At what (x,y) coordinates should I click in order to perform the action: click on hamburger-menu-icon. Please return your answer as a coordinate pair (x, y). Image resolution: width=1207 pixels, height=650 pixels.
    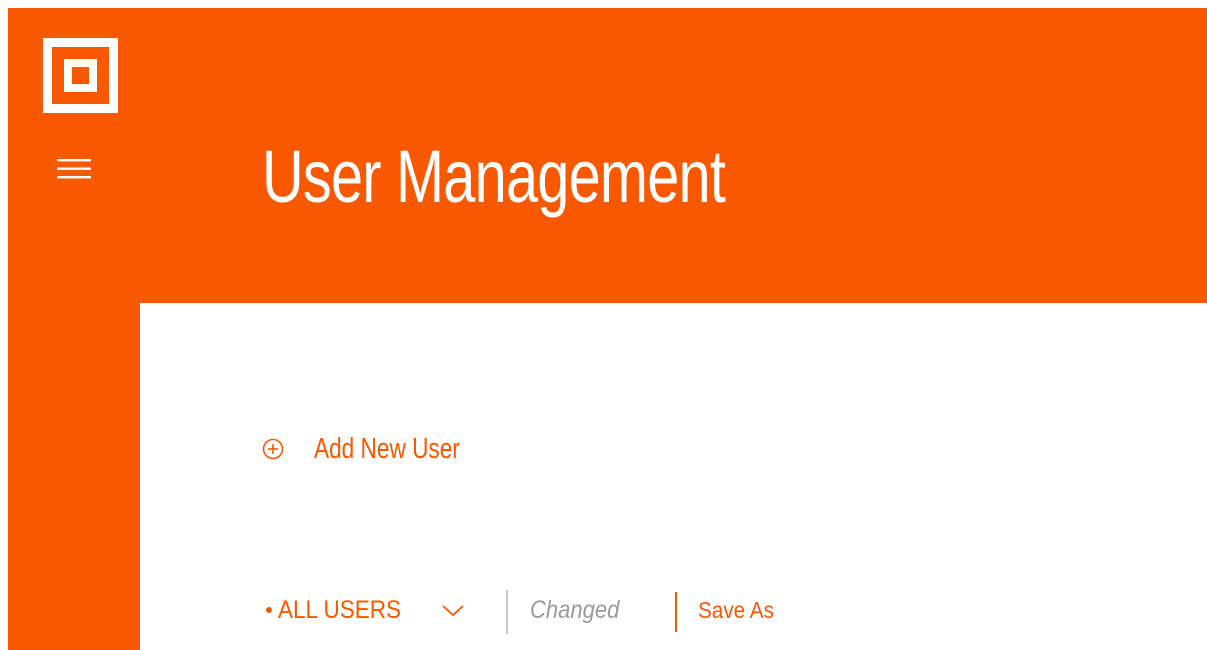
    Looking at the image, I should click on (81, 176).